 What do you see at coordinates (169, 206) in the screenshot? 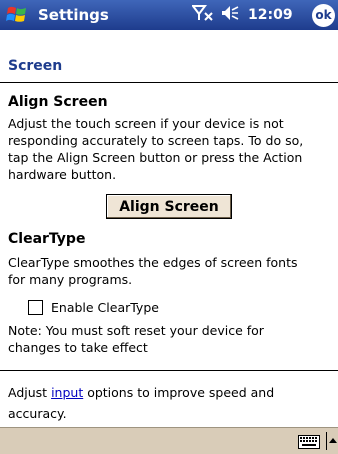
I see `align-screen-button: Align Screen` at bounding box center [169, 206].